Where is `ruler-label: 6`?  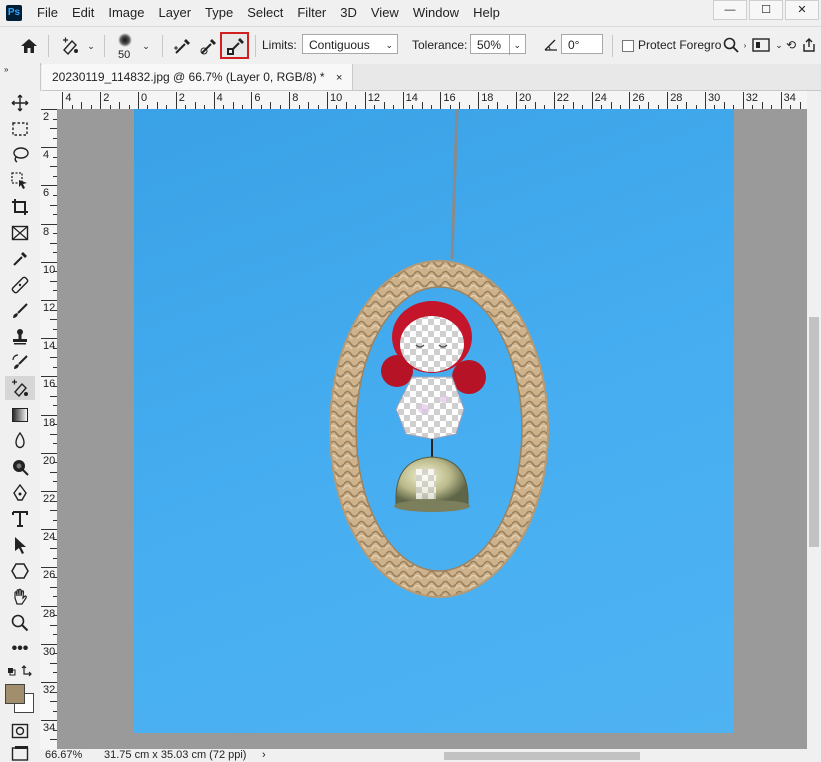 ruler-label: 6 is located at coordinates (257, 98).